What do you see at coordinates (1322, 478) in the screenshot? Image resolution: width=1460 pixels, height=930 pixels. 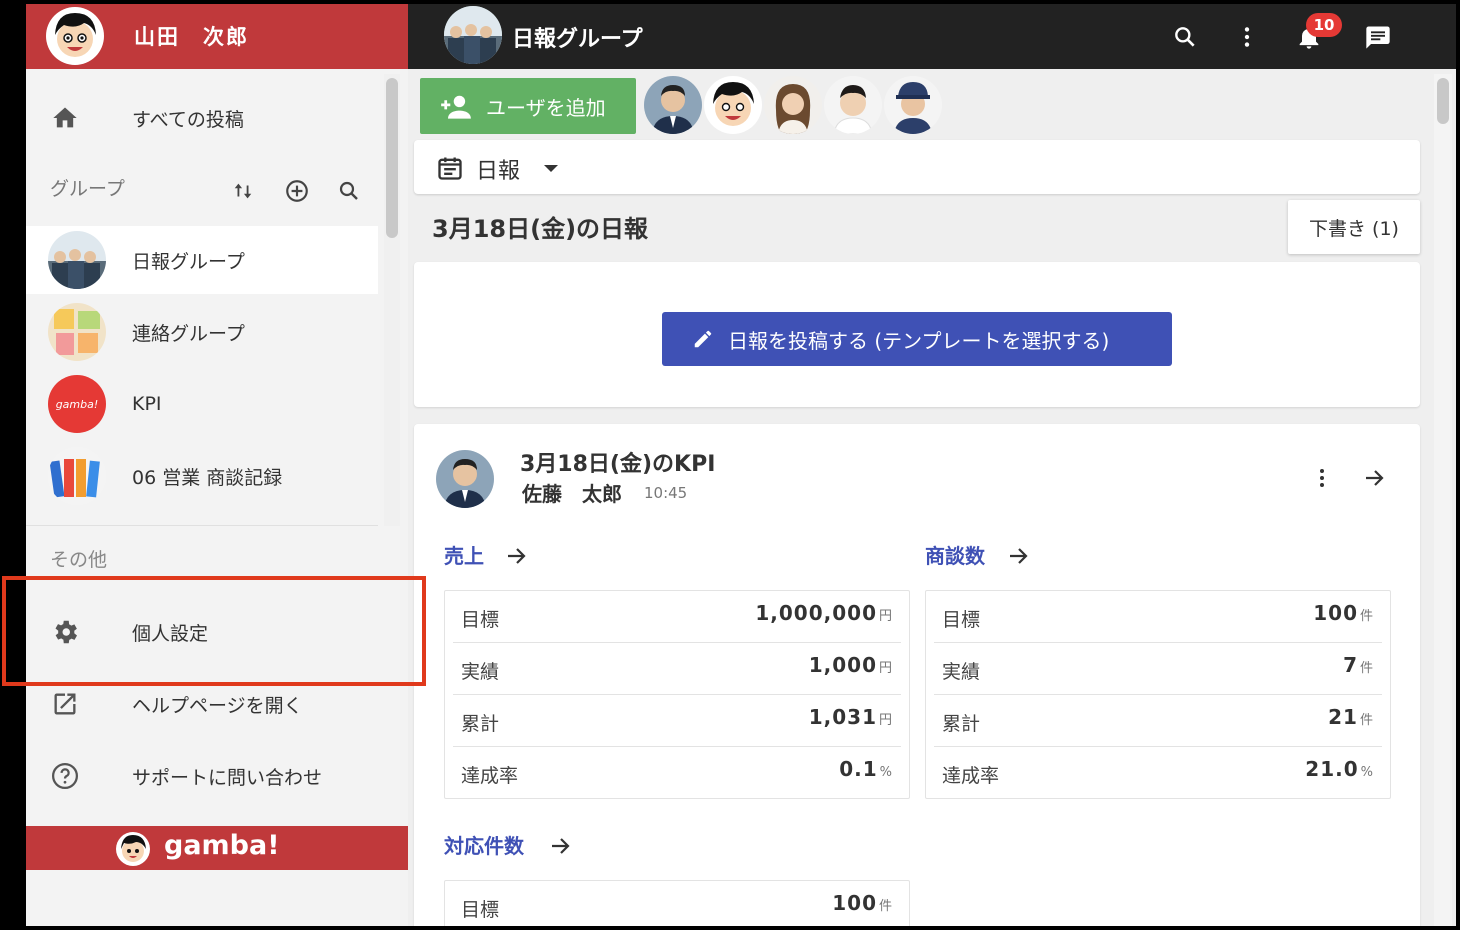 I see `post-more-icon` at bounding box center [1322, 478].